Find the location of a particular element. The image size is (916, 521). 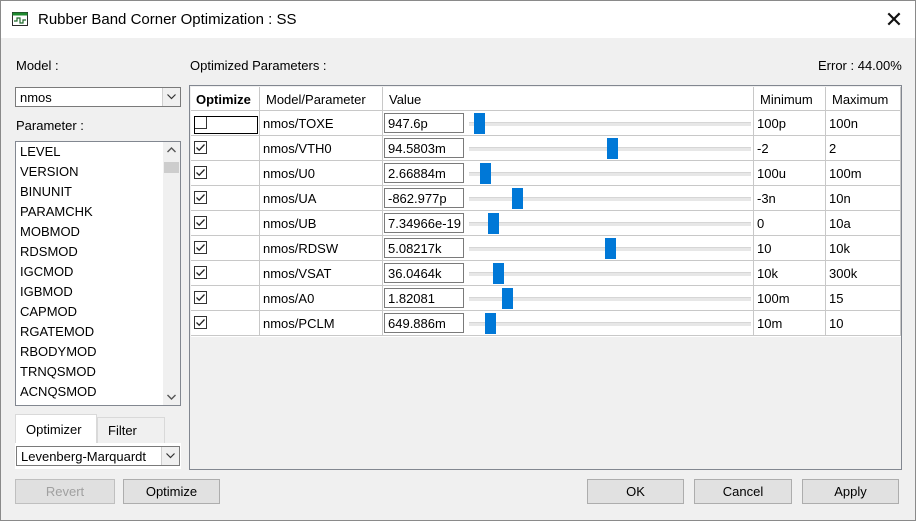

header-minimum: Minimum is located at coordinates (790, 99).